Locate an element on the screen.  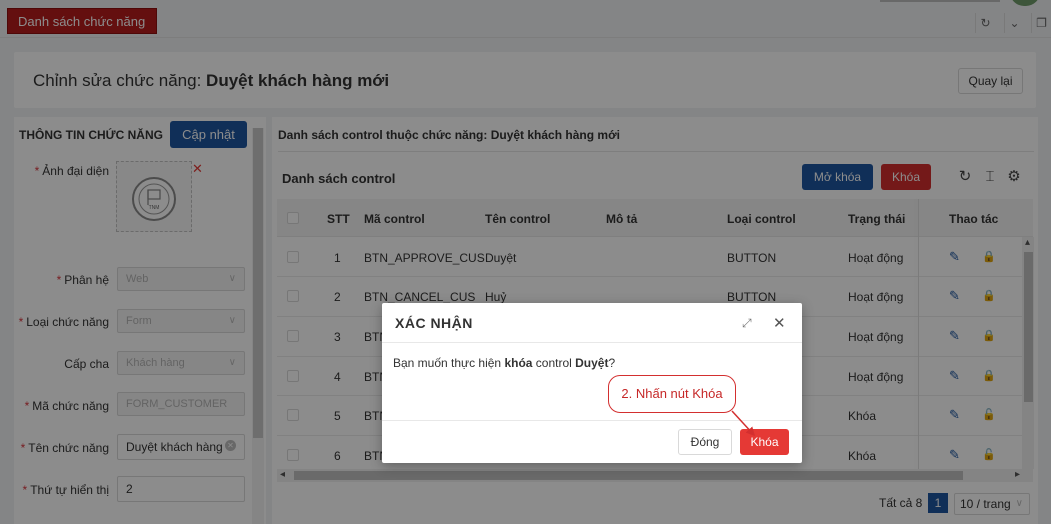
annotation-arrow is located at coordinates (743, 423).